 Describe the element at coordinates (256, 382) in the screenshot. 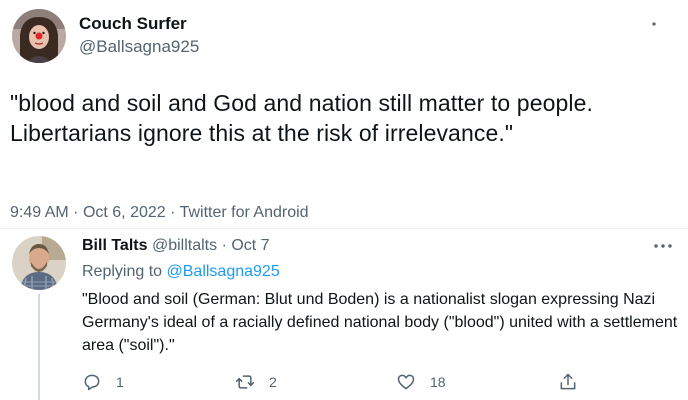

I see `retweet-button: 2` at that location.